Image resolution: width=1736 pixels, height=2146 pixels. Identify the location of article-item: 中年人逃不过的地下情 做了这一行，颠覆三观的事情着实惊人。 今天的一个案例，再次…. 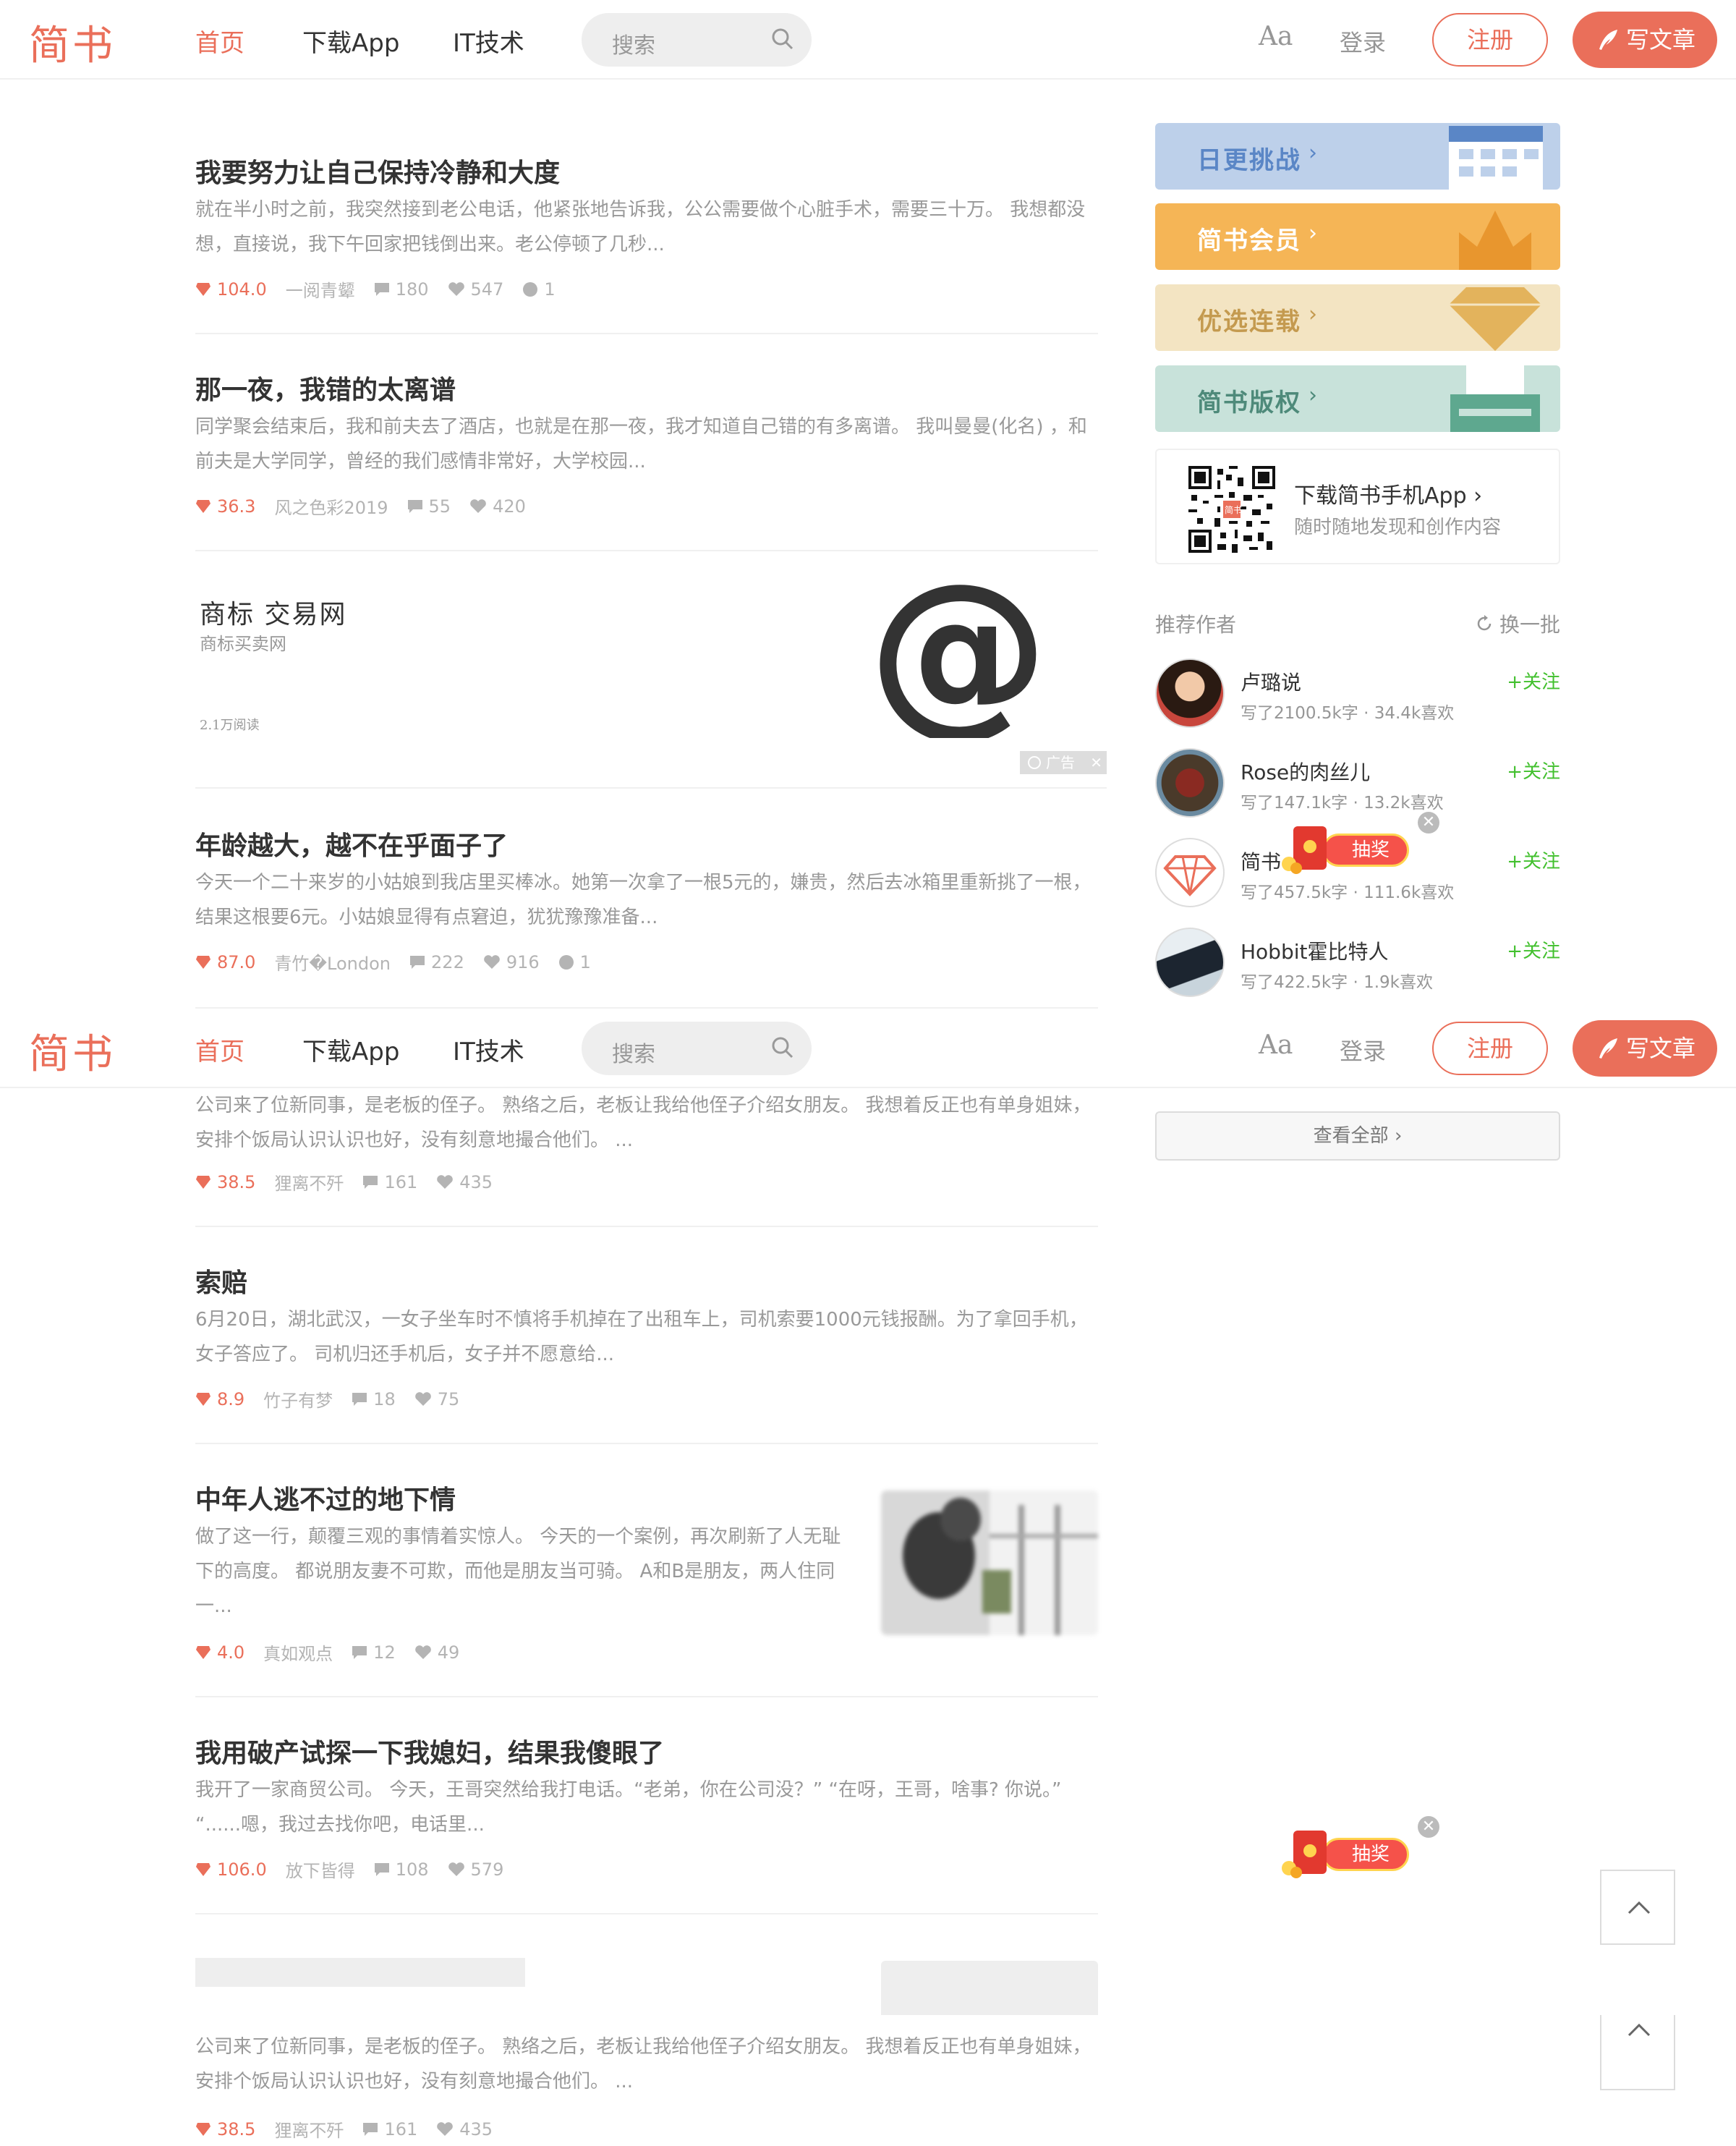
(646, 1584).